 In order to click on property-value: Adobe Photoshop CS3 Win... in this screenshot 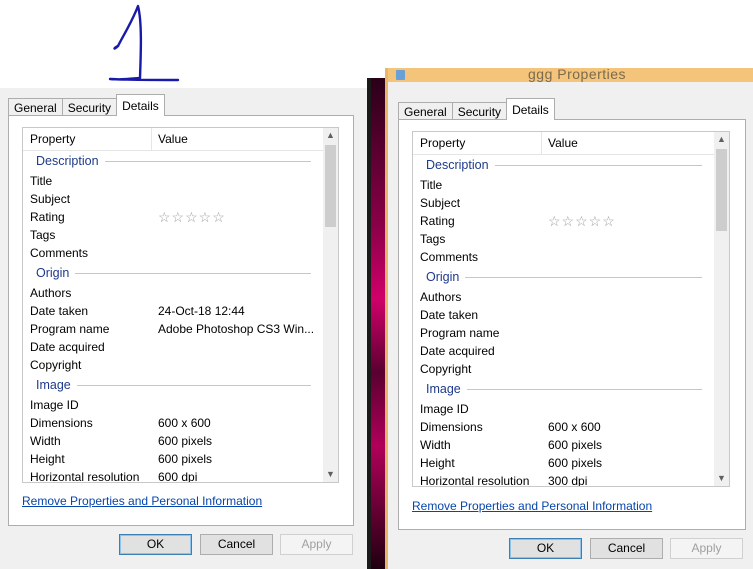, I will do `click(236, 329)`.